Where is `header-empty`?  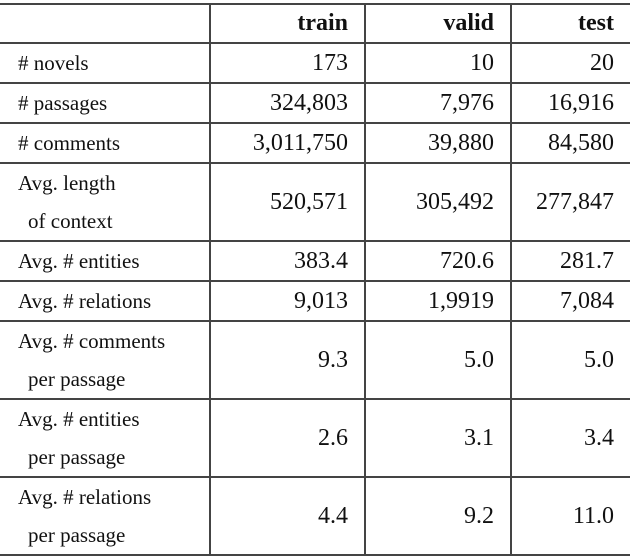
header-empty is located at coordinates (105, 23).